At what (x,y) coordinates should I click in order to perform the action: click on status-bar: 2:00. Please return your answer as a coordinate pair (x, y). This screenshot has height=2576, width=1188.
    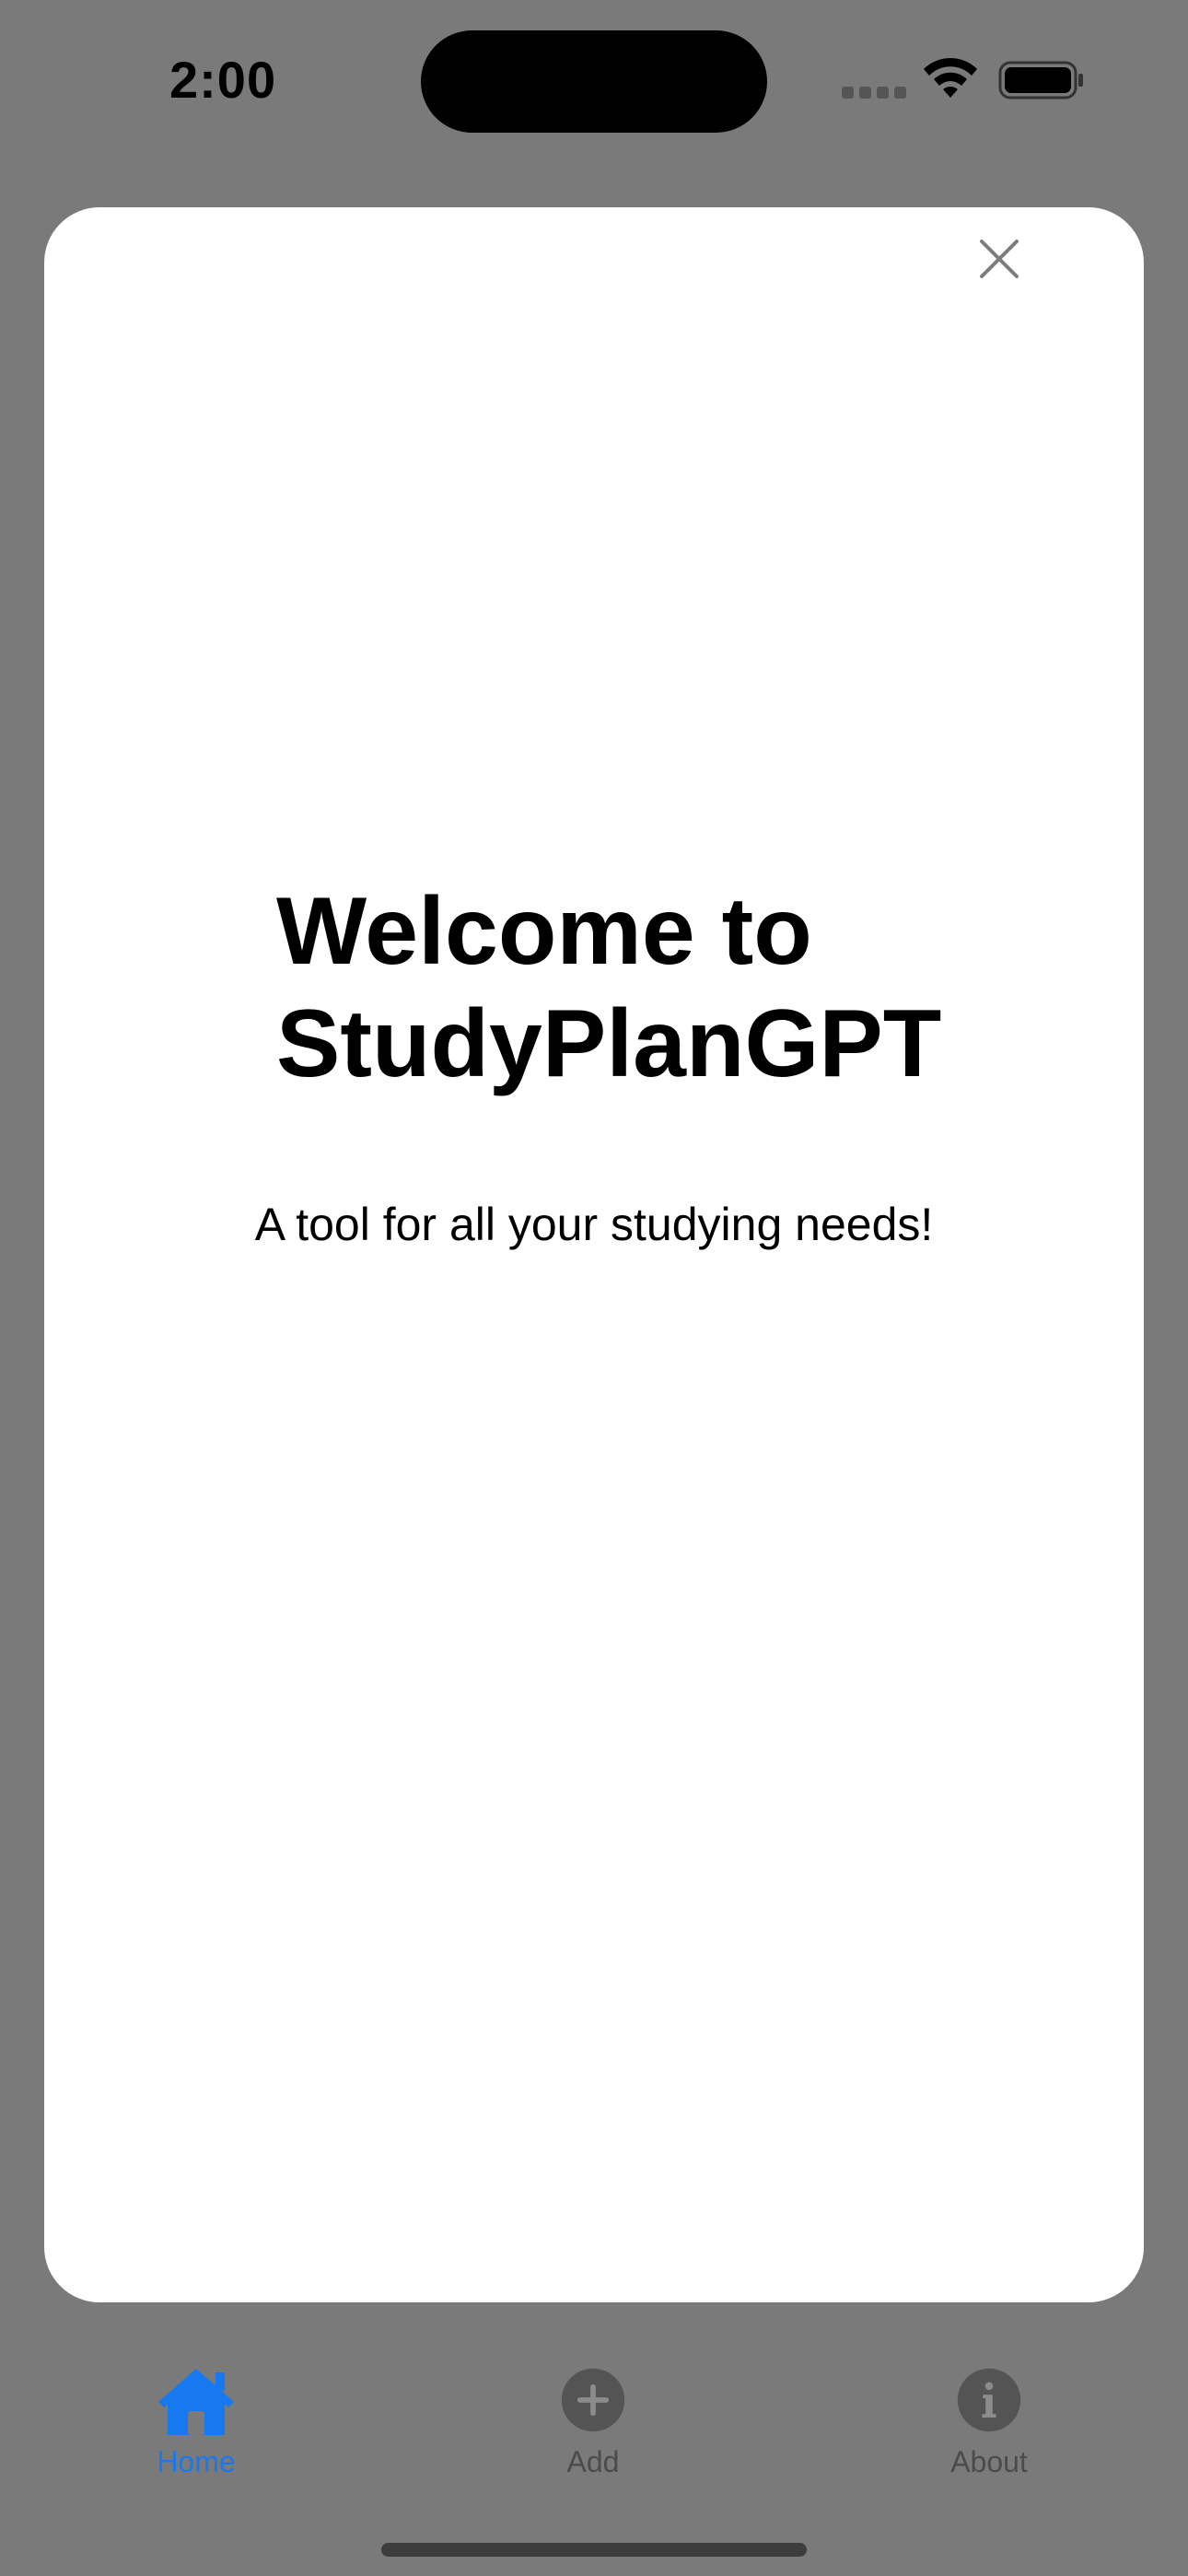
    Looking at the image, I should click on (594, 83).